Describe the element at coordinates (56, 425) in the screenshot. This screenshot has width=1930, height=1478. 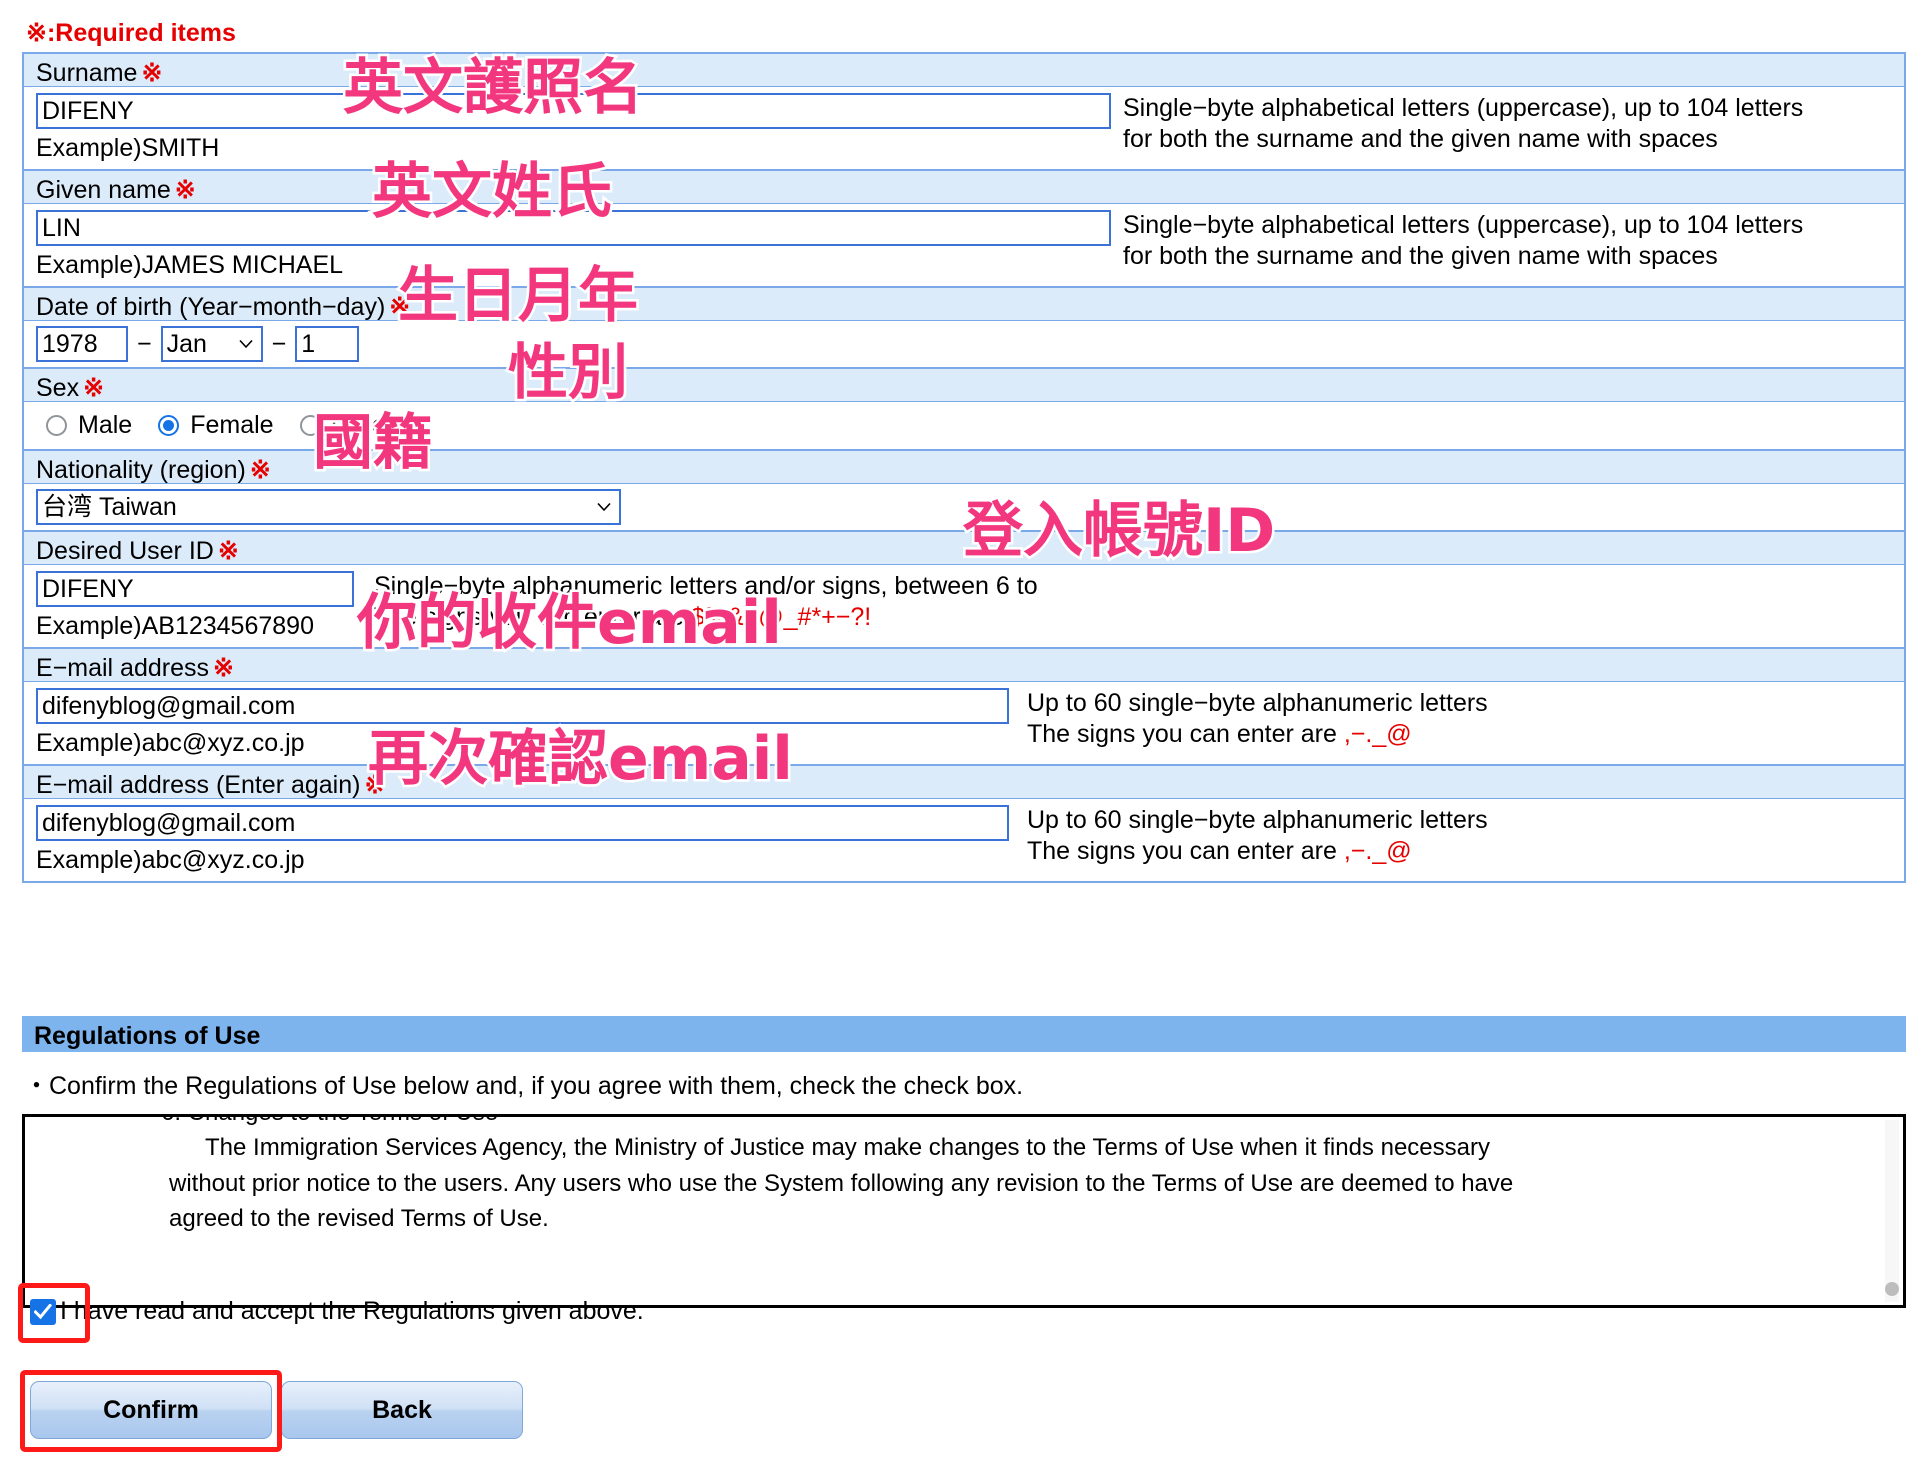
I see `radio-icon-male` at that location.